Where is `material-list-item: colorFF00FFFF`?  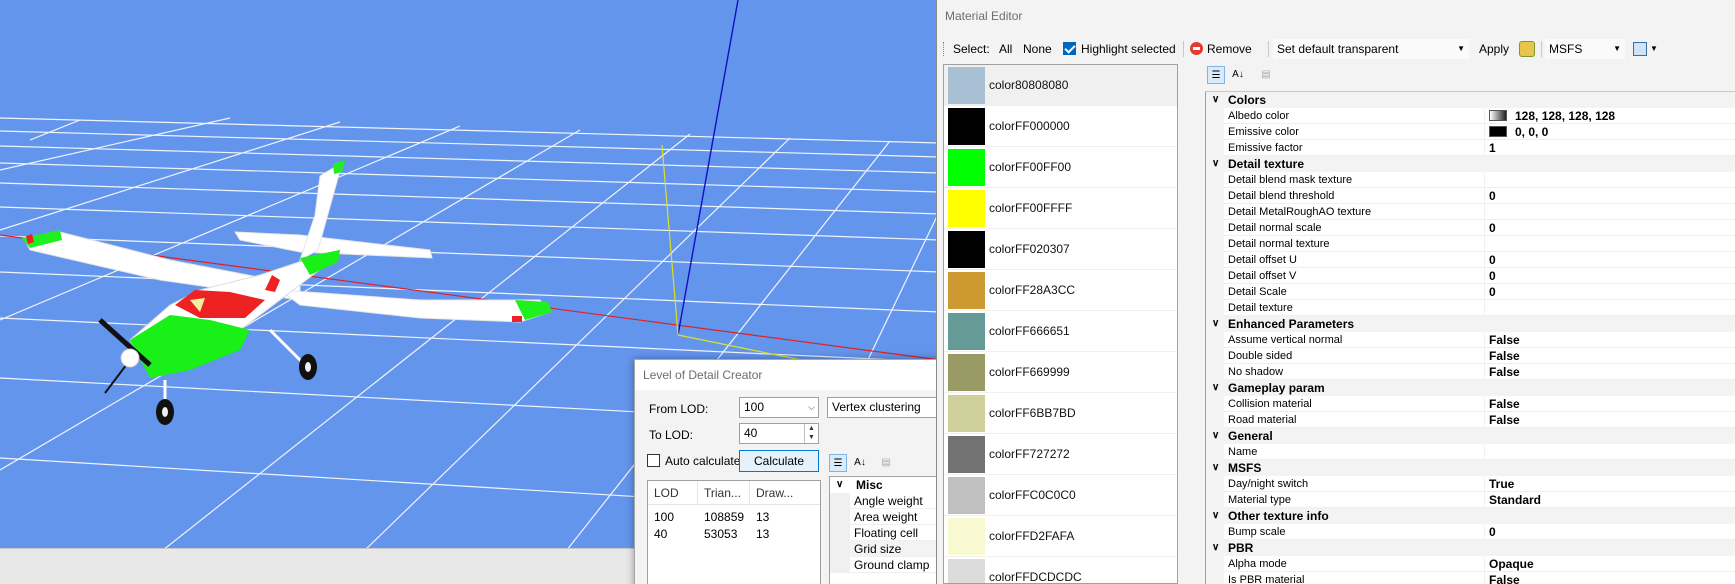 material-list-item: colorFF00FFFF is located at coordinates (1060, 208).